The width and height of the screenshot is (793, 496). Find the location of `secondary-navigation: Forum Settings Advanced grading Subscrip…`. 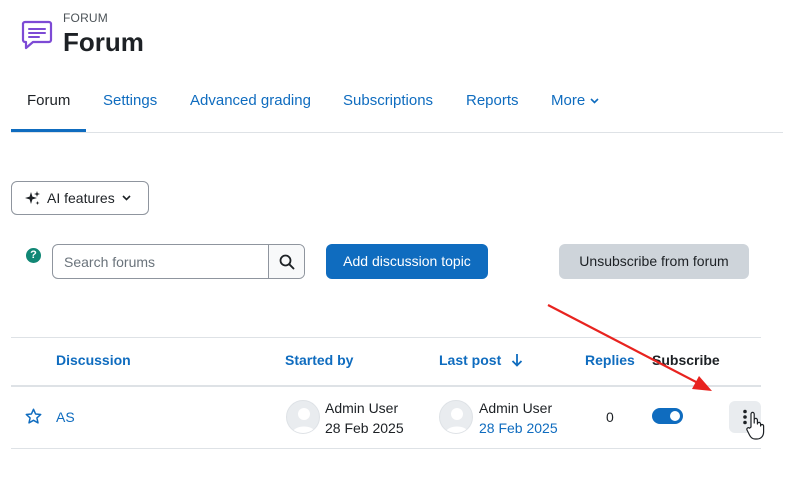

secondary-navigation: Forum Settings Advanced grading Subscrip… is located at coordinates (397, 105).